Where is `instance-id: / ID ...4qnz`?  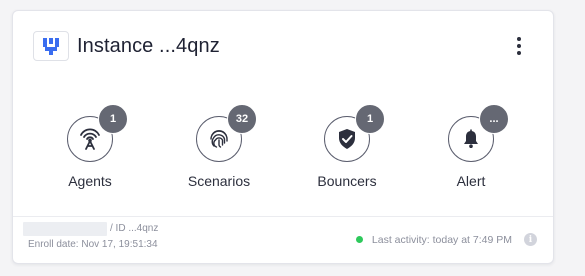
instance-id: / ID ...4qnz is located at coordinates (134, 228).